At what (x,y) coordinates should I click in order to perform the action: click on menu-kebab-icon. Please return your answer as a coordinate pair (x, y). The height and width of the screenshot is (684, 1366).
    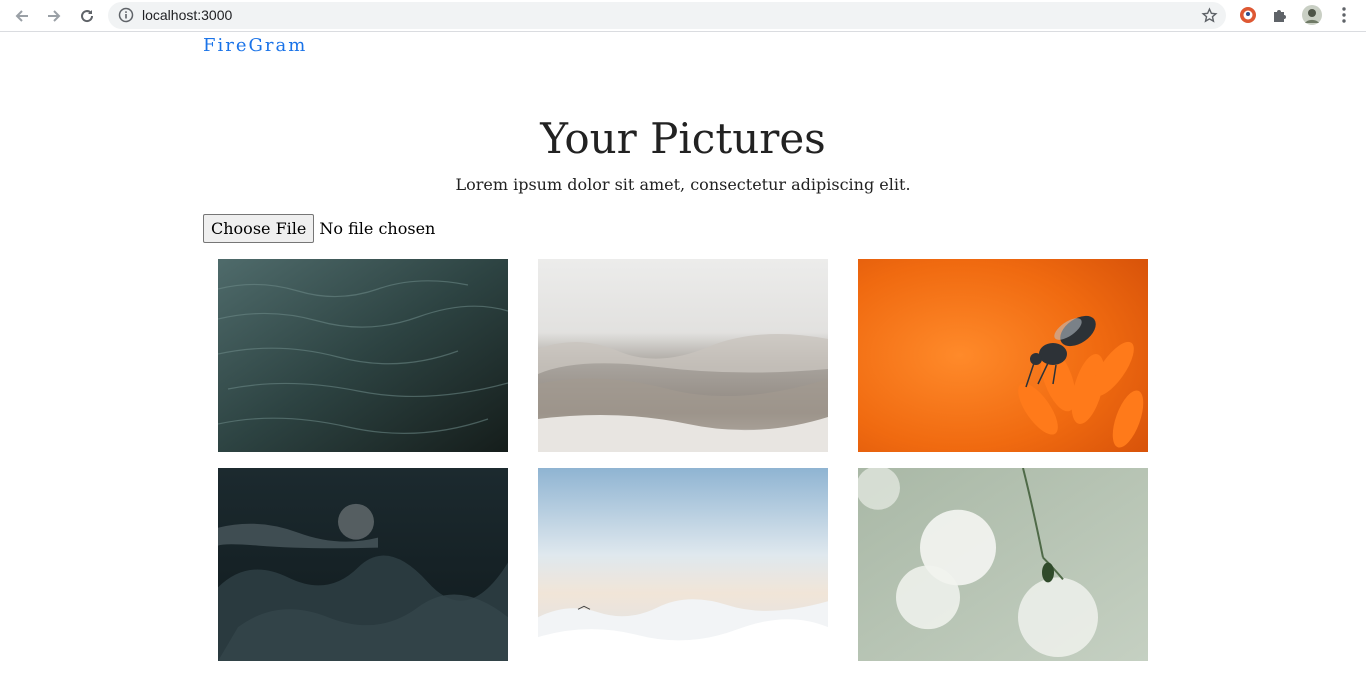
    Looking at the image, I should click on (1344, 15).